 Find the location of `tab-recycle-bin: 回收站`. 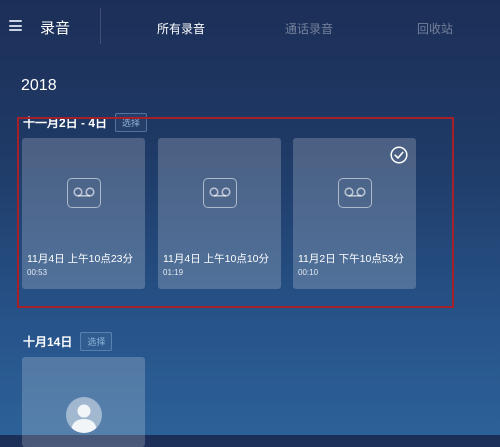

tab-recycle-bin: 回收站 is located at coordinates (435, 28).